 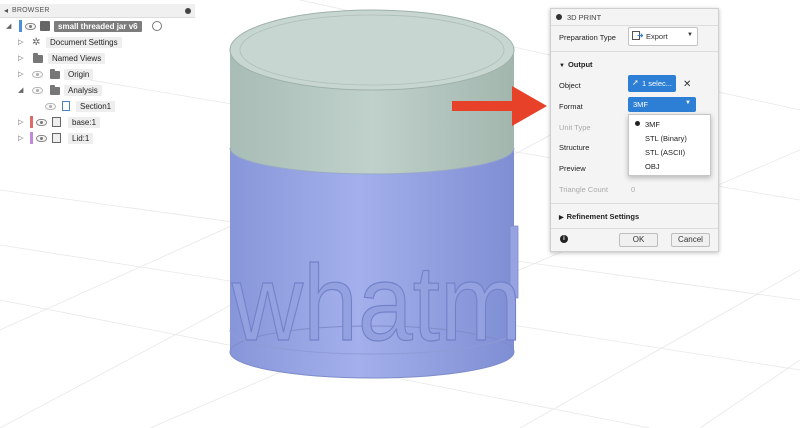 I want to click on format-option-stl-binary: STL (Binary), so click(x=666, y=138).